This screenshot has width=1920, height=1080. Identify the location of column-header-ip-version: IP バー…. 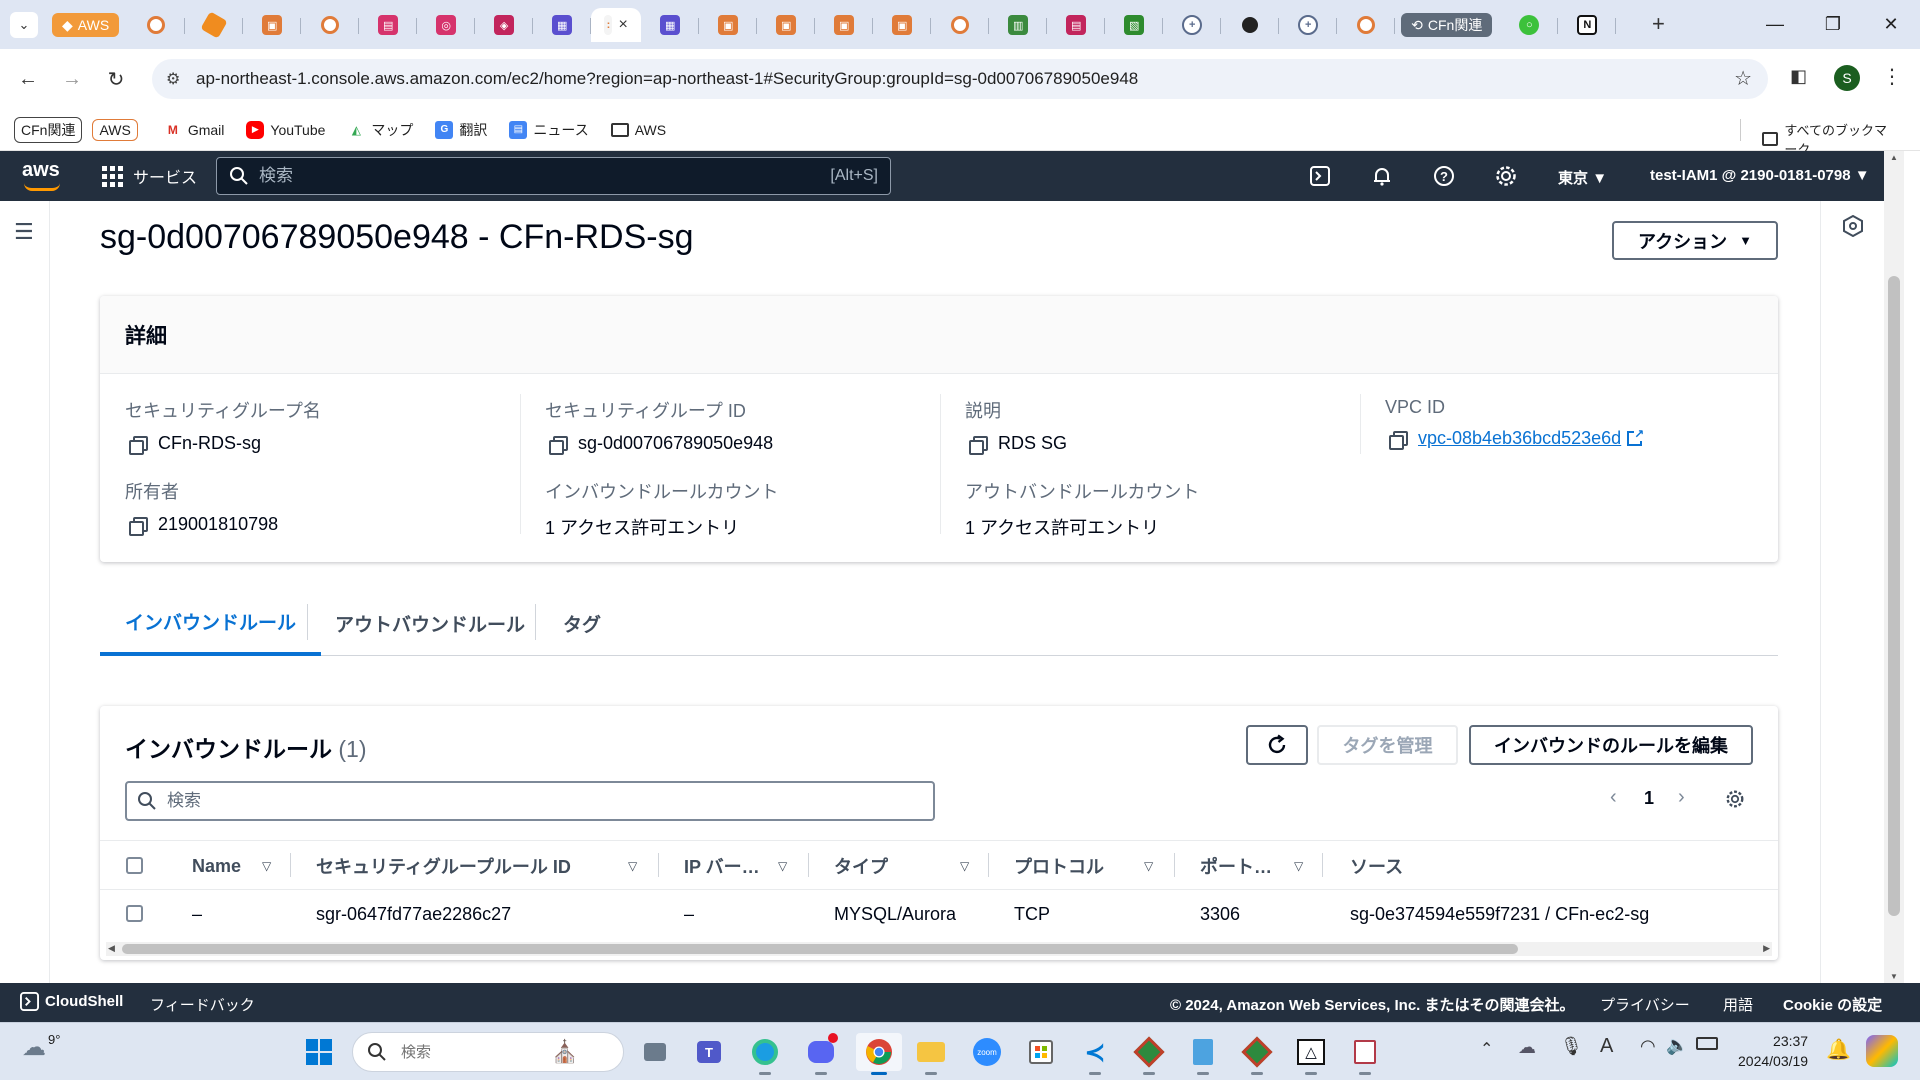
(722, 866).